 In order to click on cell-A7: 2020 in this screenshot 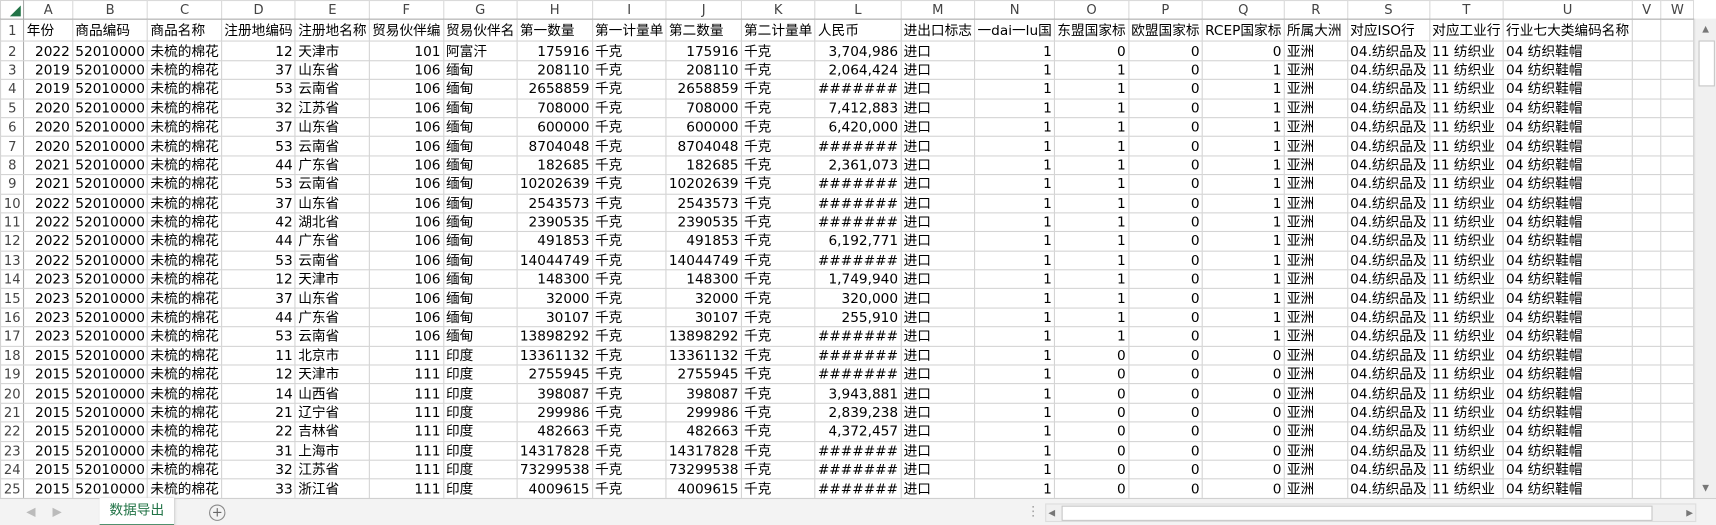, I will do `click(48, 146)`.